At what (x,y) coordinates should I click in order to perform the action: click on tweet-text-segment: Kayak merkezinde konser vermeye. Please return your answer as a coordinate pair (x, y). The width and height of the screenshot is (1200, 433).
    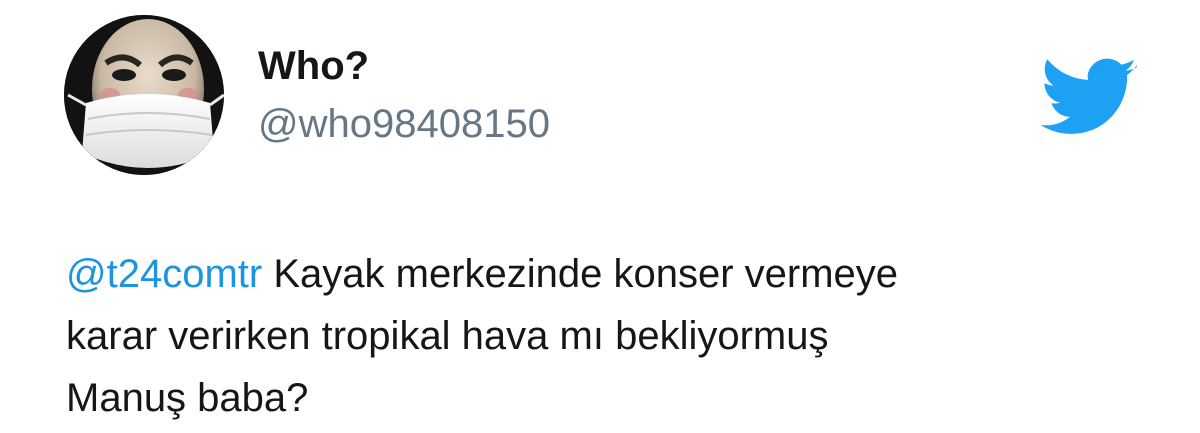
    Looking at the image, I should click on (580, 274).